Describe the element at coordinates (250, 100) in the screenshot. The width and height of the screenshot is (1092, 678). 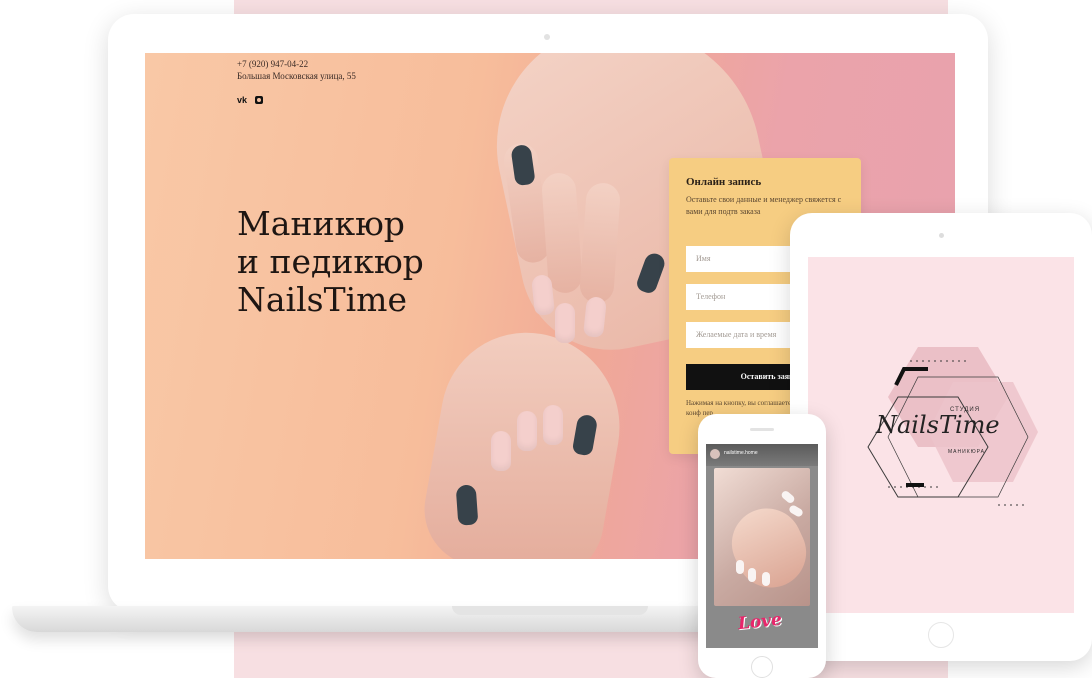
I see `social-links: vk` at that location.